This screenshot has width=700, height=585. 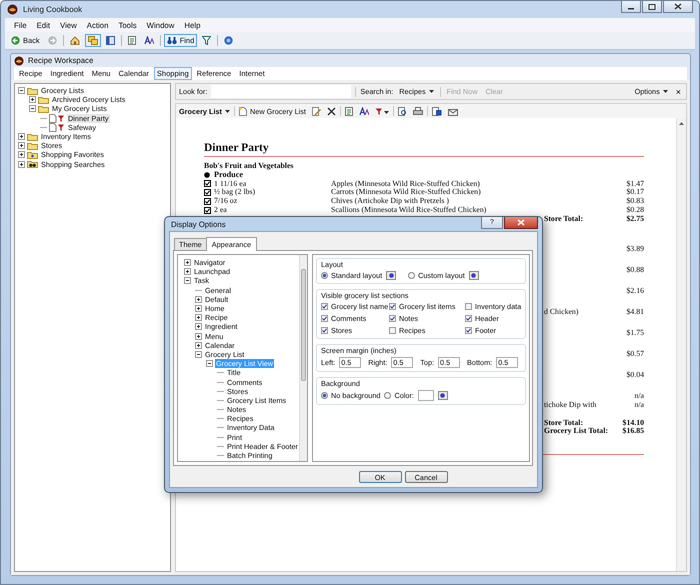 What do you see at coordinates (426, 395) in the screenshot?
I see `color-swatch` at bounding box center [426, 395].